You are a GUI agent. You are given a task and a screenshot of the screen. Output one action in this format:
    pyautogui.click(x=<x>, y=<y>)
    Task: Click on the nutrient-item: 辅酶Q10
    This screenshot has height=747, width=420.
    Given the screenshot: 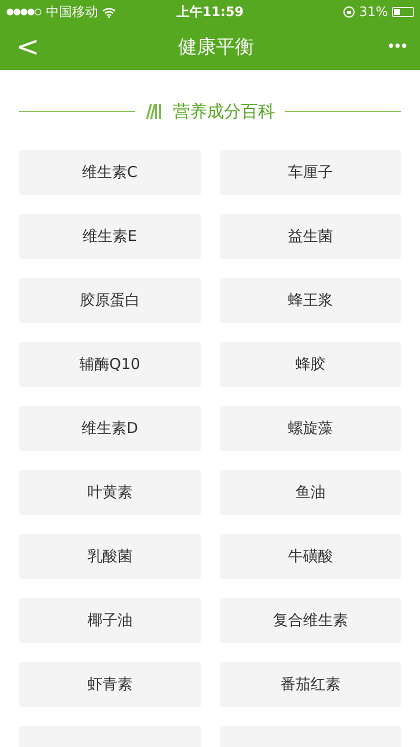 What is the action you would take?
    pyautogui.click(x=109, y=364)
    